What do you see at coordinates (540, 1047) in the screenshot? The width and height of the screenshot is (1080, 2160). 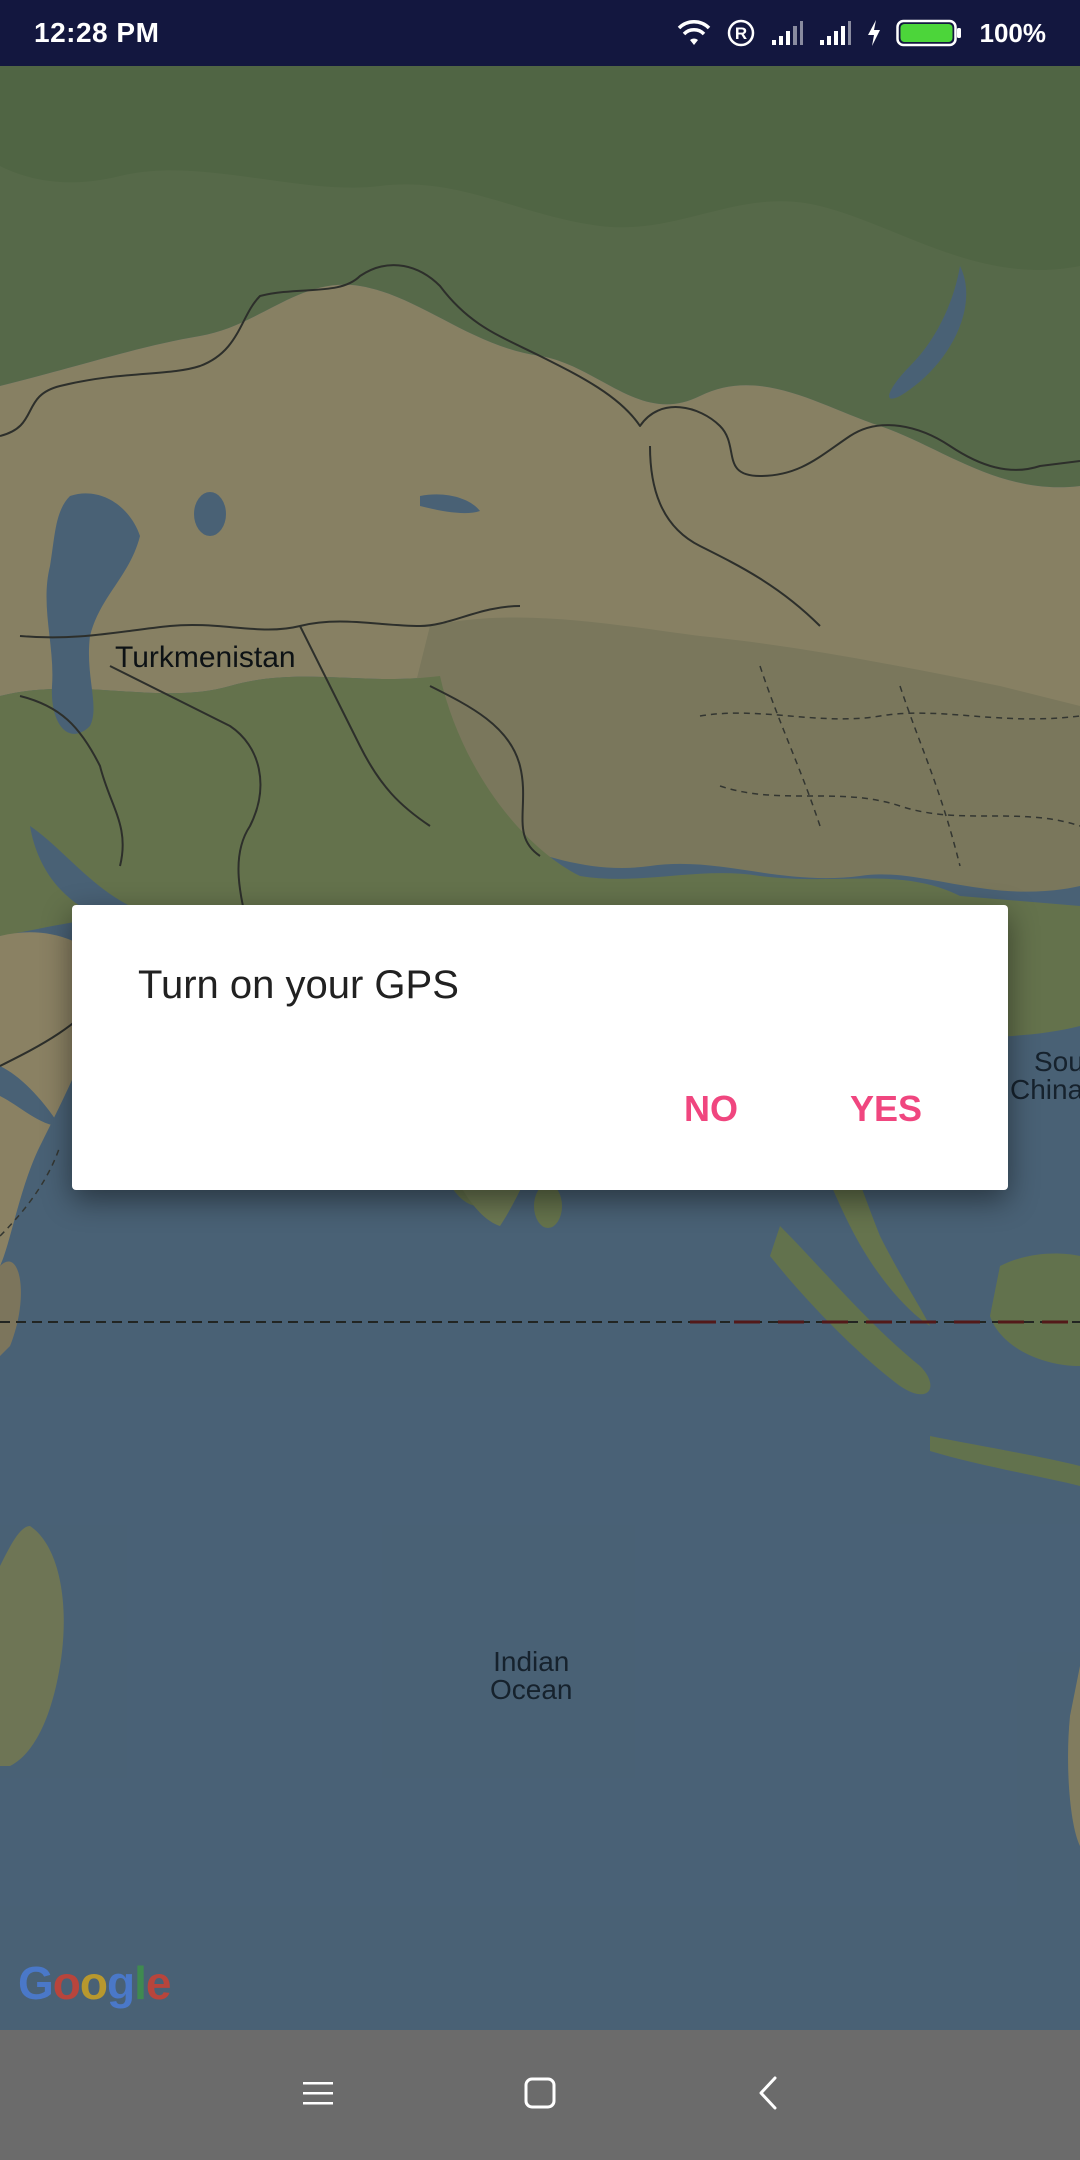 I see `gps-dialog: Turn on your GPS NO YES` at bounding box center [540, 1047].